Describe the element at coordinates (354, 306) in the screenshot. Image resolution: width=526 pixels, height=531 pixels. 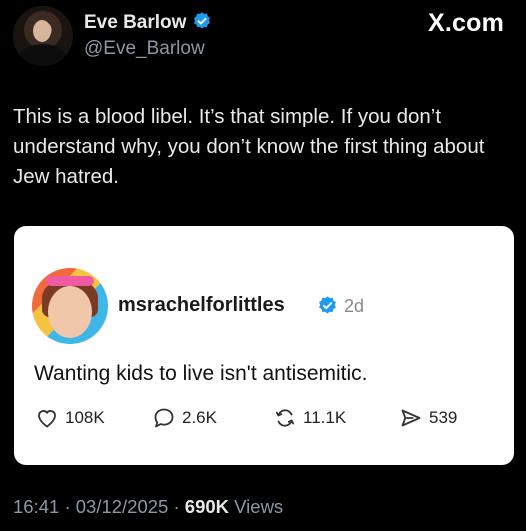
I see `post-age: 2d` at that location.